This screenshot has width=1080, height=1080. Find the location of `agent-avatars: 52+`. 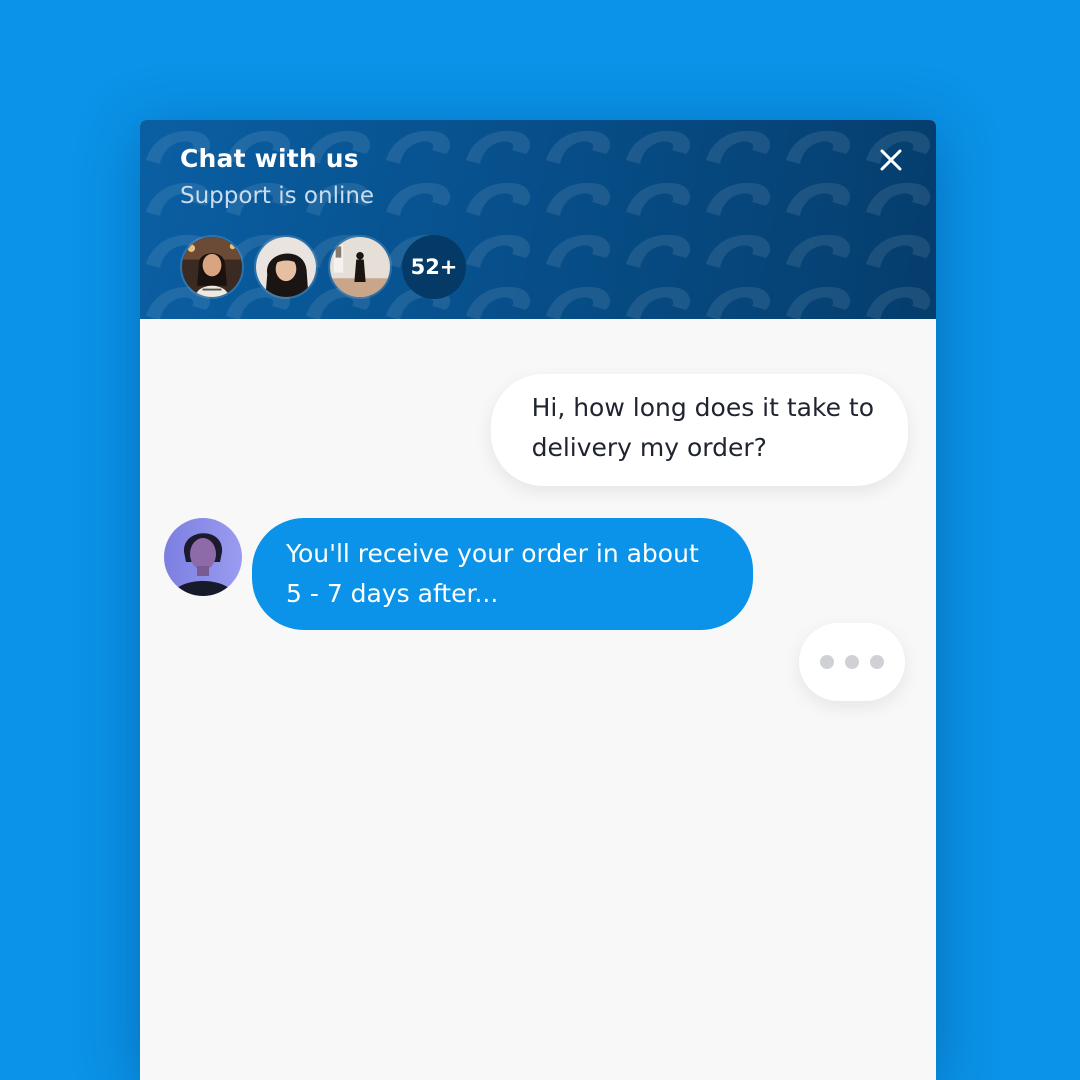

agent-avatars: 52+ is located at coordinates (323, 267).